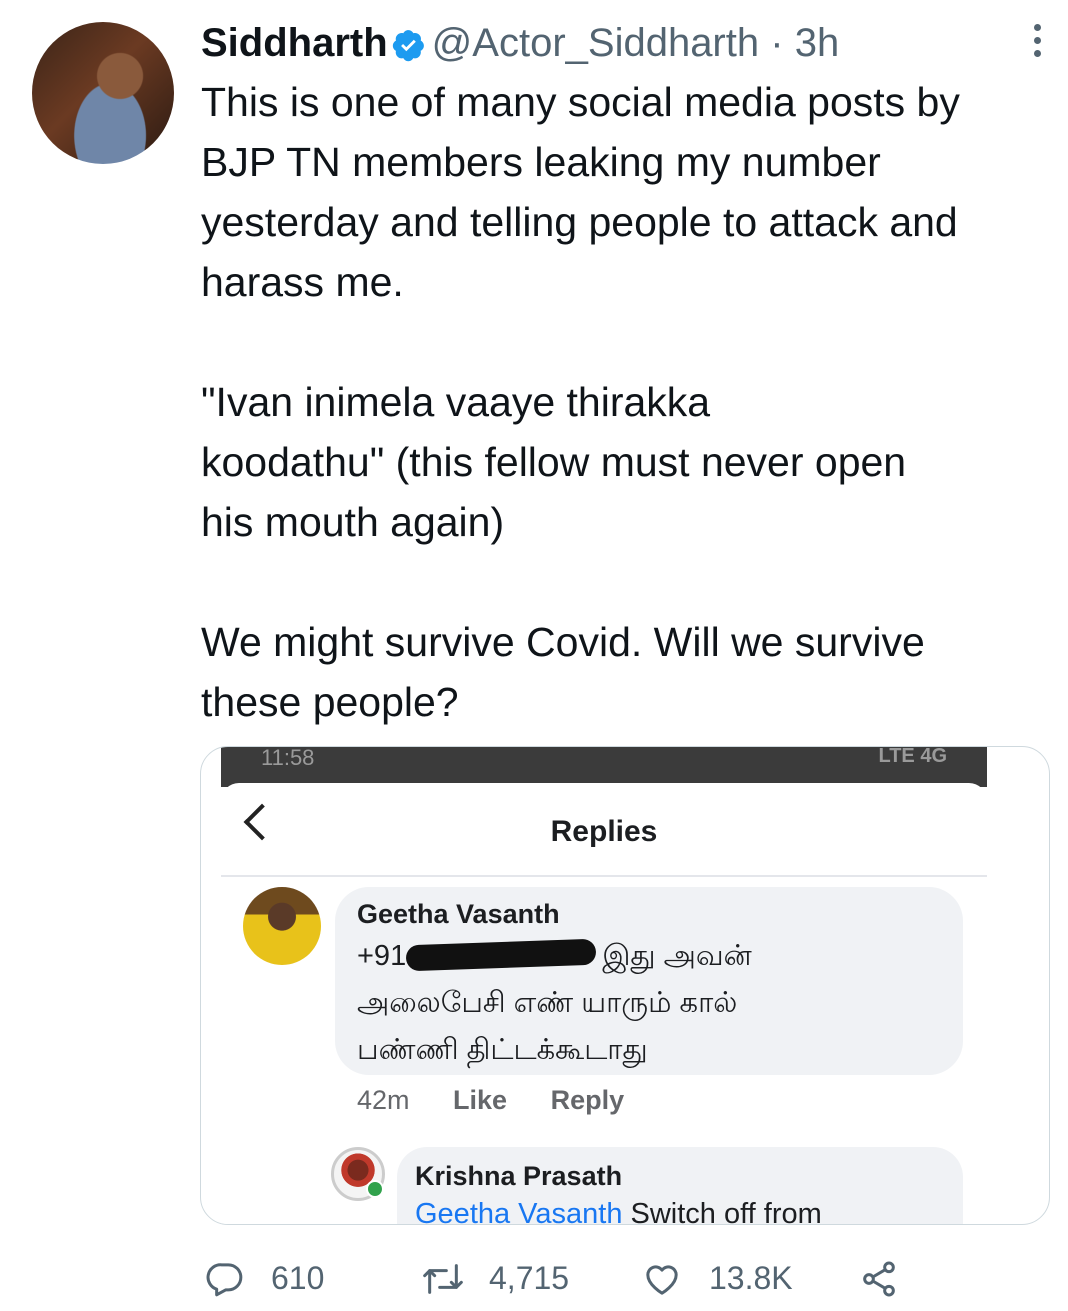 The width and height of the screenshot is (1068, 1311). I want to click on reply-body: Switch off from, so click(722, 1211).